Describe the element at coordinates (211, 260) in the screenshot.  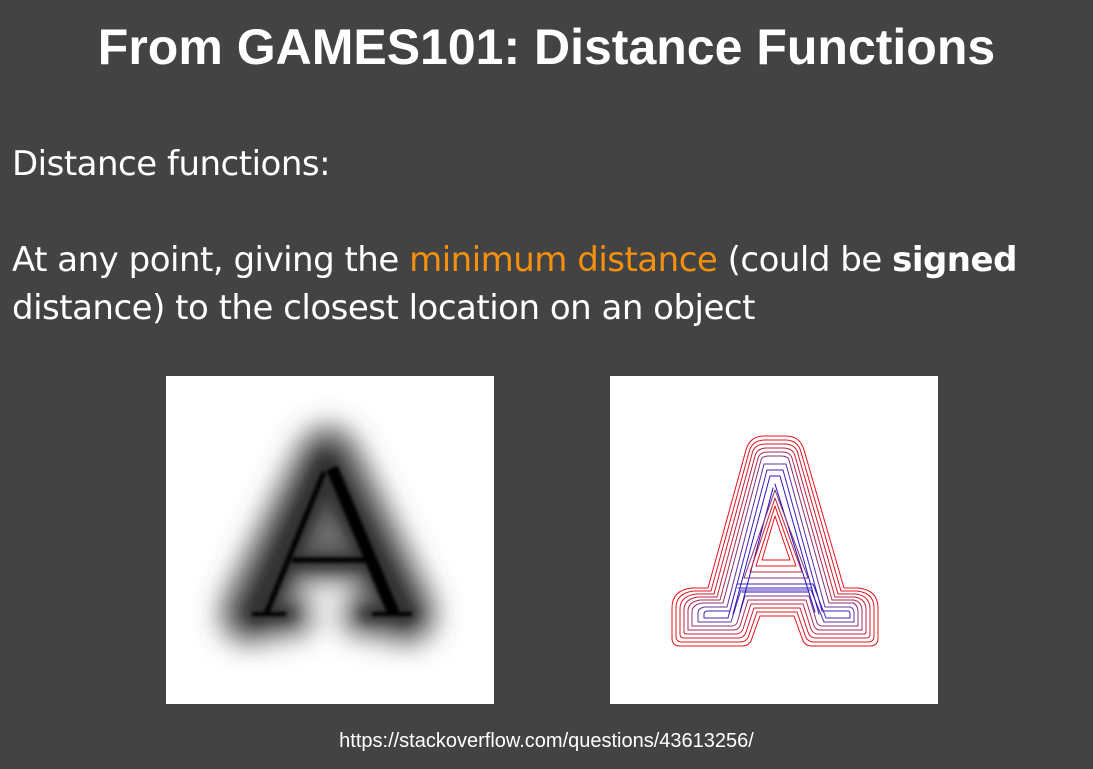
I see `definition-text-start: At any point, giving the` at that location.